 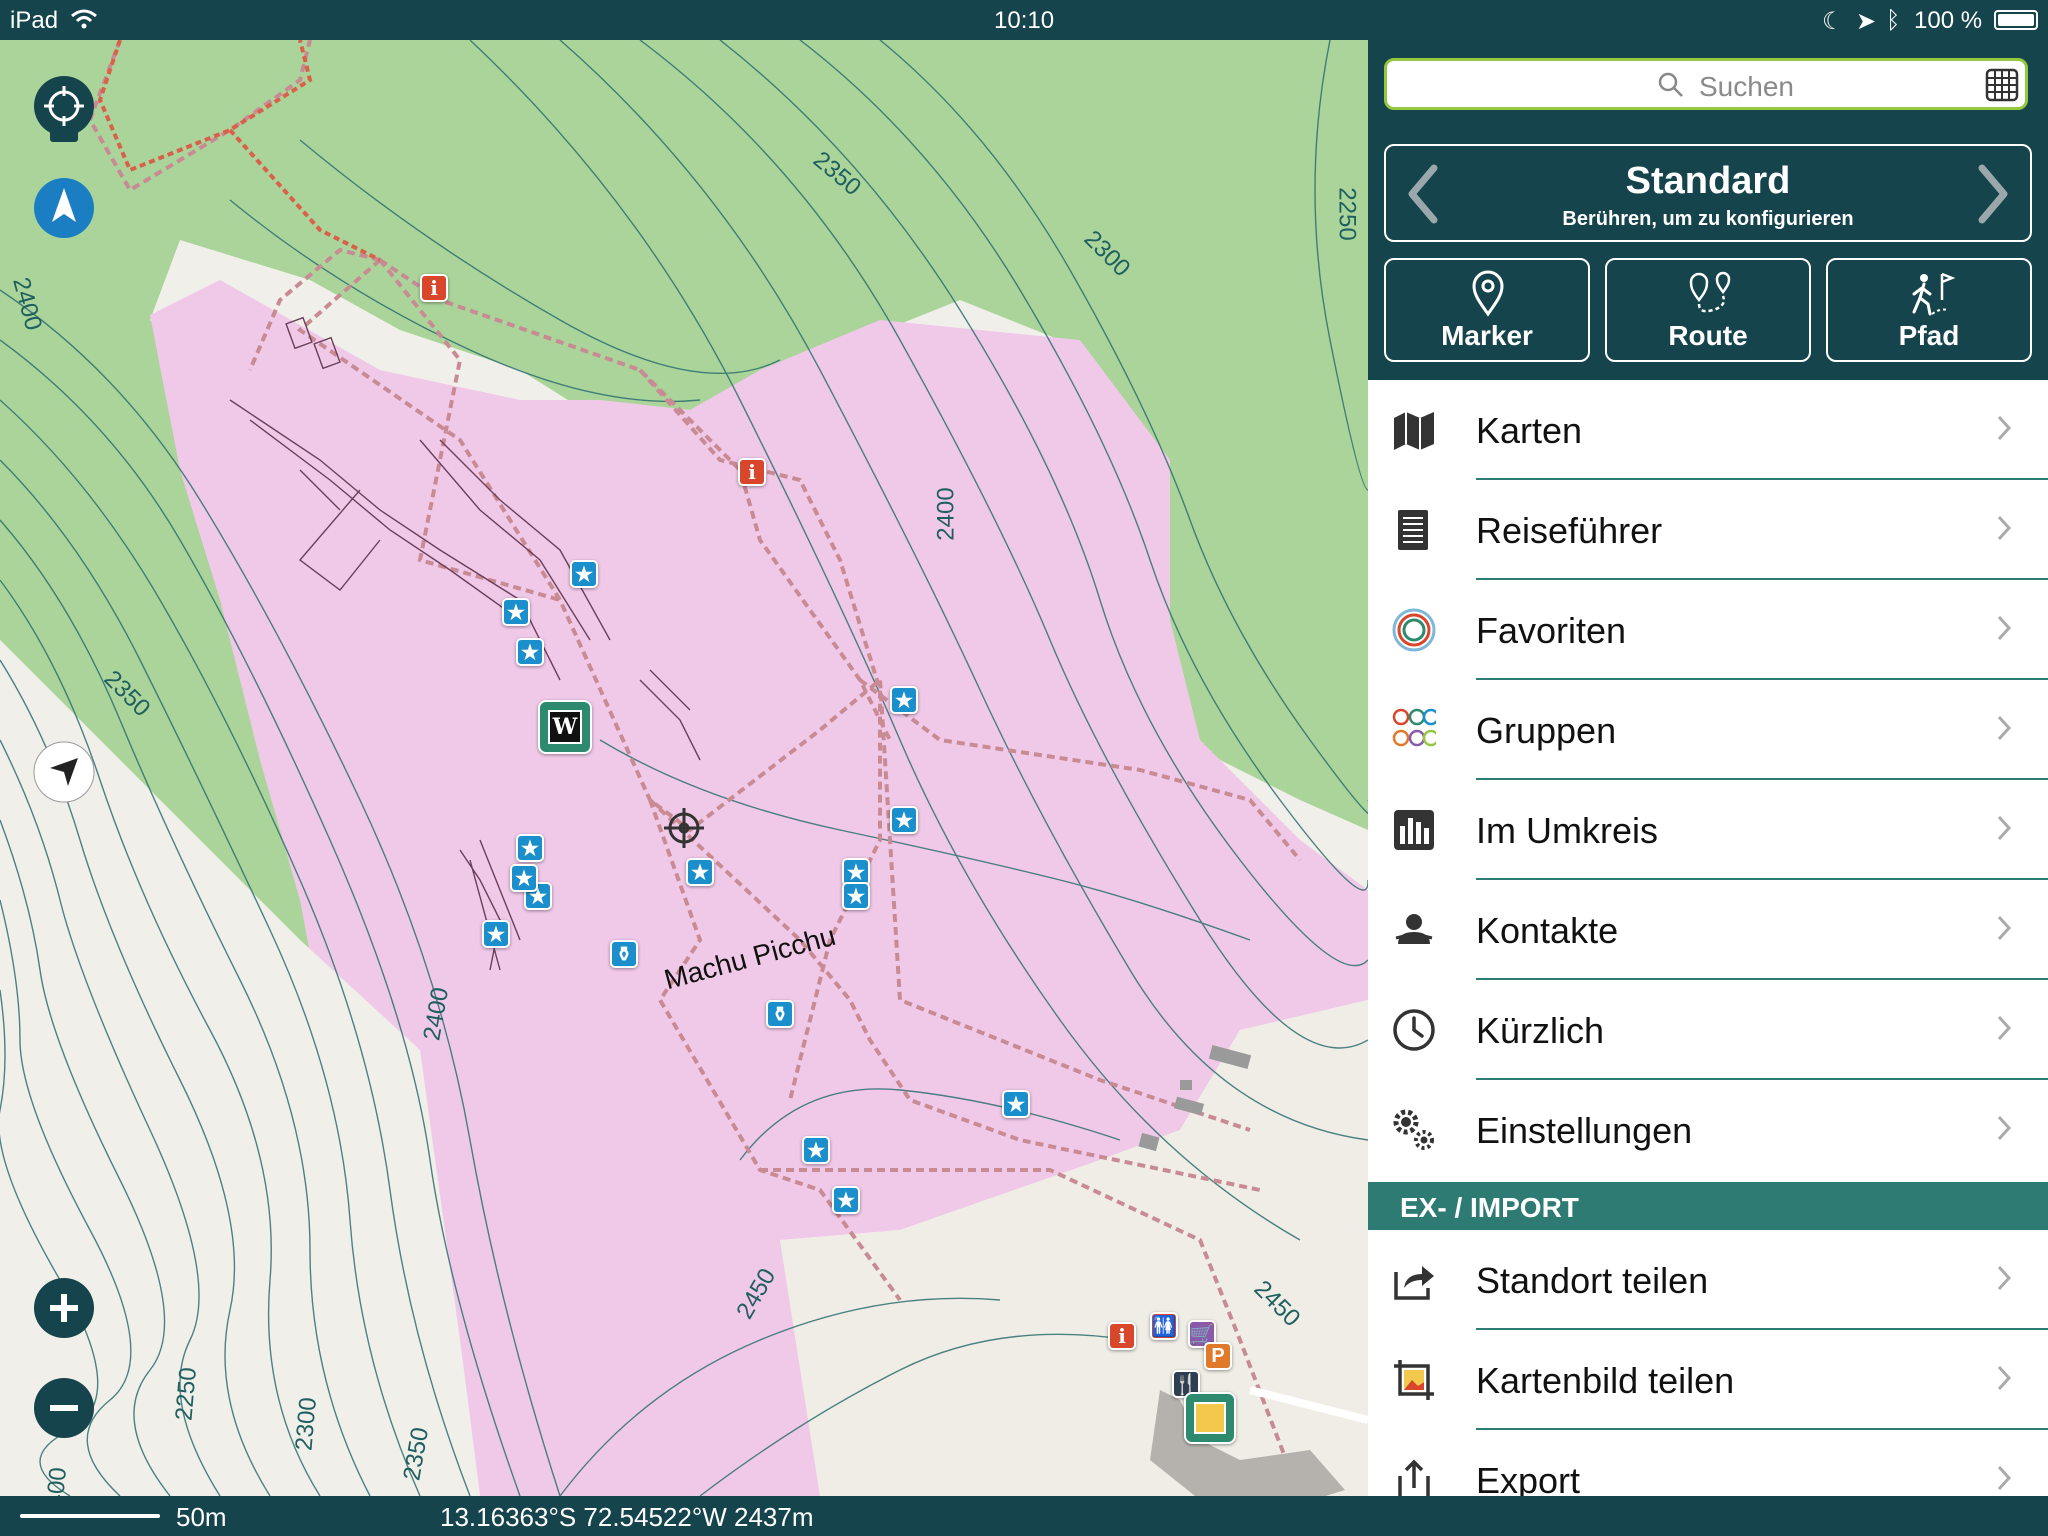 I want to click on menu-item-groups: Gruppen, so click(x=1708, y=730).